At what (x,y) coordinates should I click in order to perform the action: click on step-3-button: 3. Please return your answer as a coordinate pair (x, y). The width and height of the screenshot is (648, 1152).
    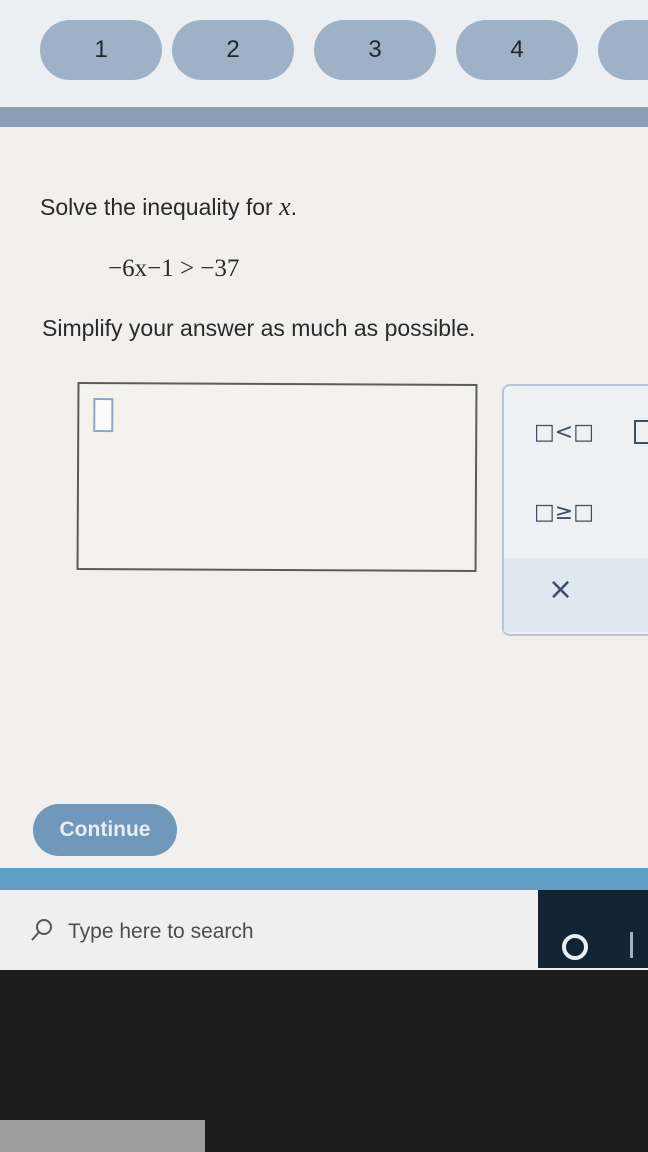
    Looking at the image, I should click on (375, 50).